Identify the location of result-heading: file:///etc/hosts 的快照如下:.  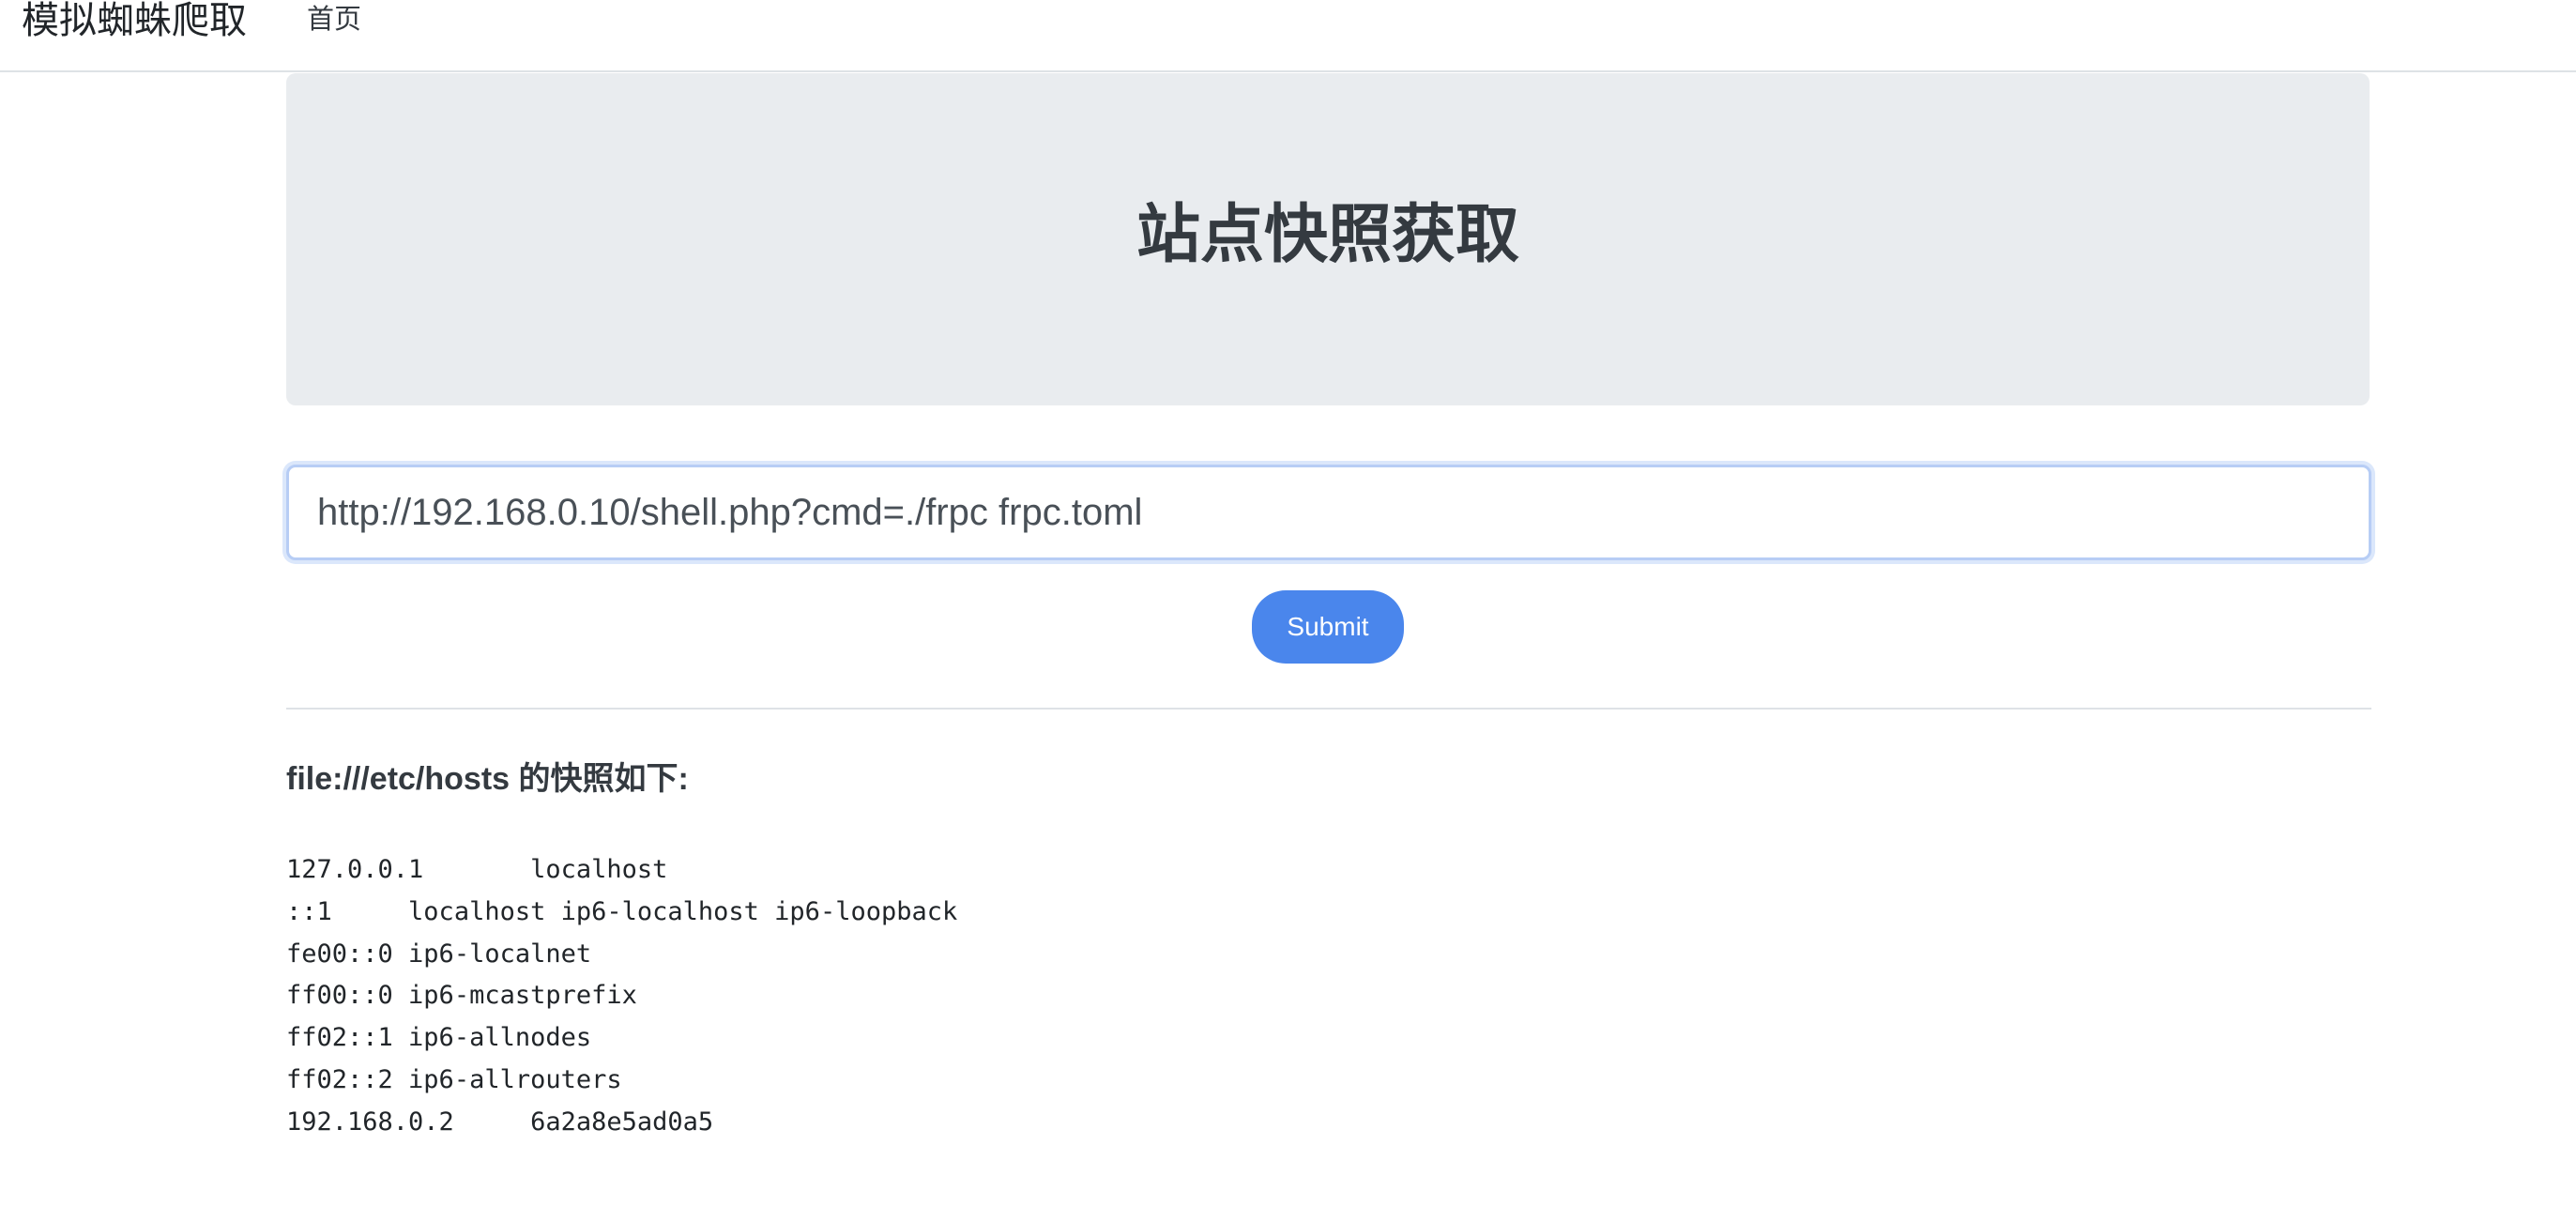
(487, 779).